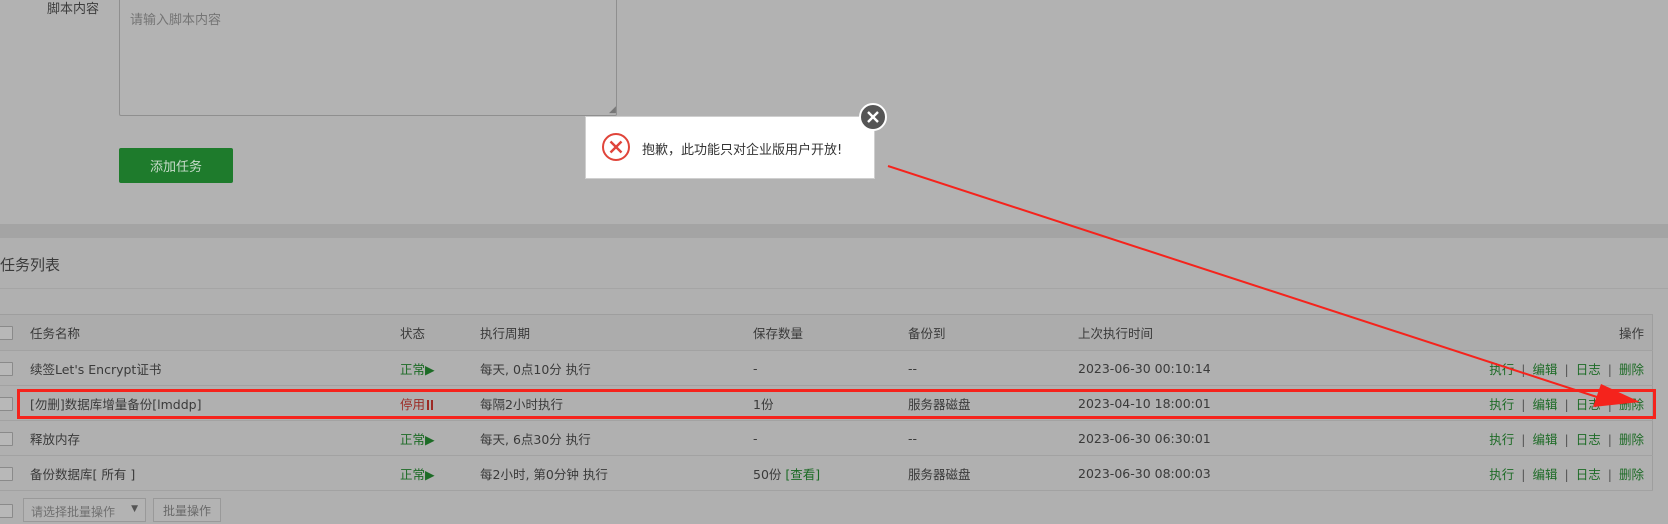 Image resolution: width=1668 pixels, height=524 pixels. I want to click on column-header-last-run: 上次执行时间, so click(1175, 332).